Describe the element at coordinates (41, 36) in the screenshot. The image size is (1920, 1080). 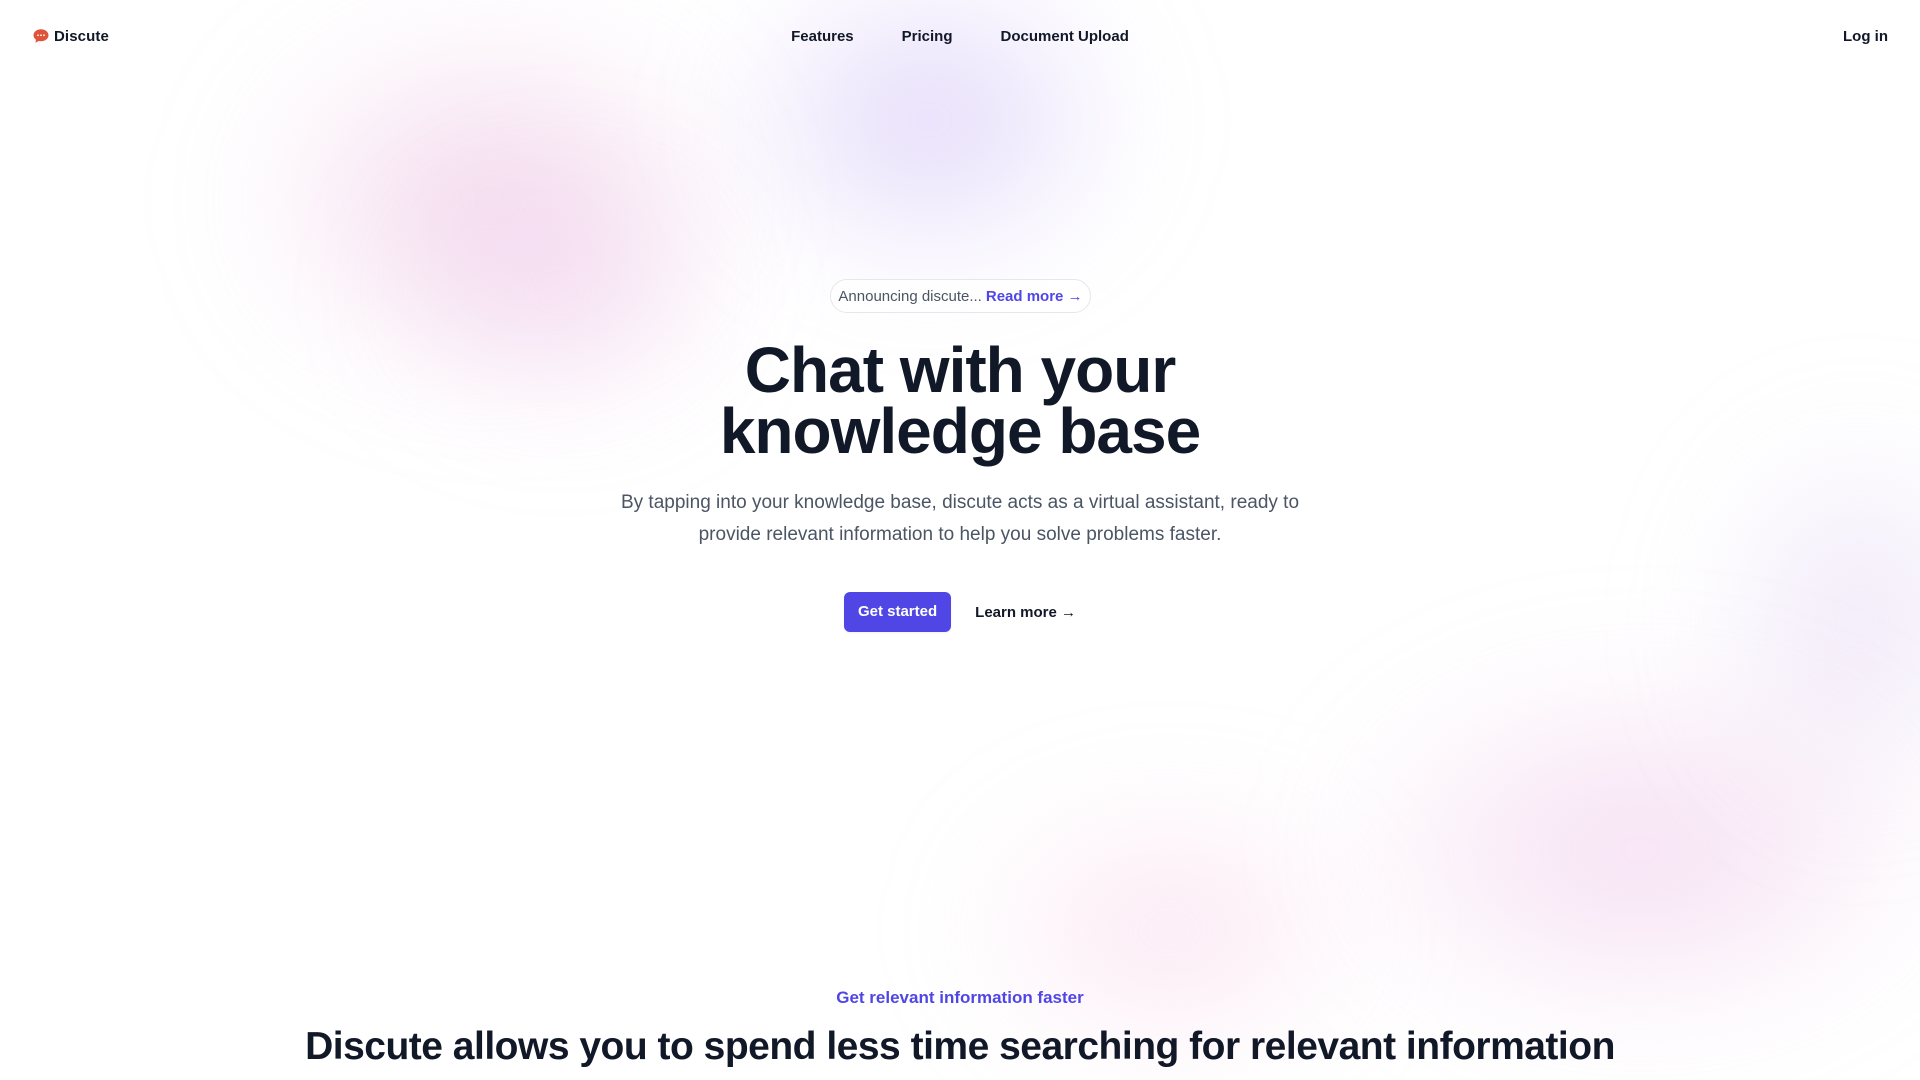
I see `chat-bubble-icon` at that location.